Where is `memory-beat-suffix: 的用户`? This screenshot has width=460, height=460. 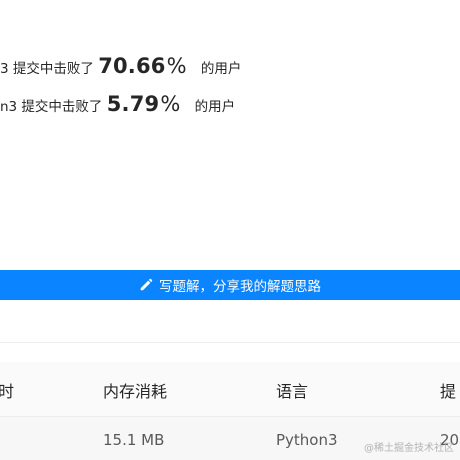 memory-beat-suffix: 的用户 is located at coordinates (215, 107).